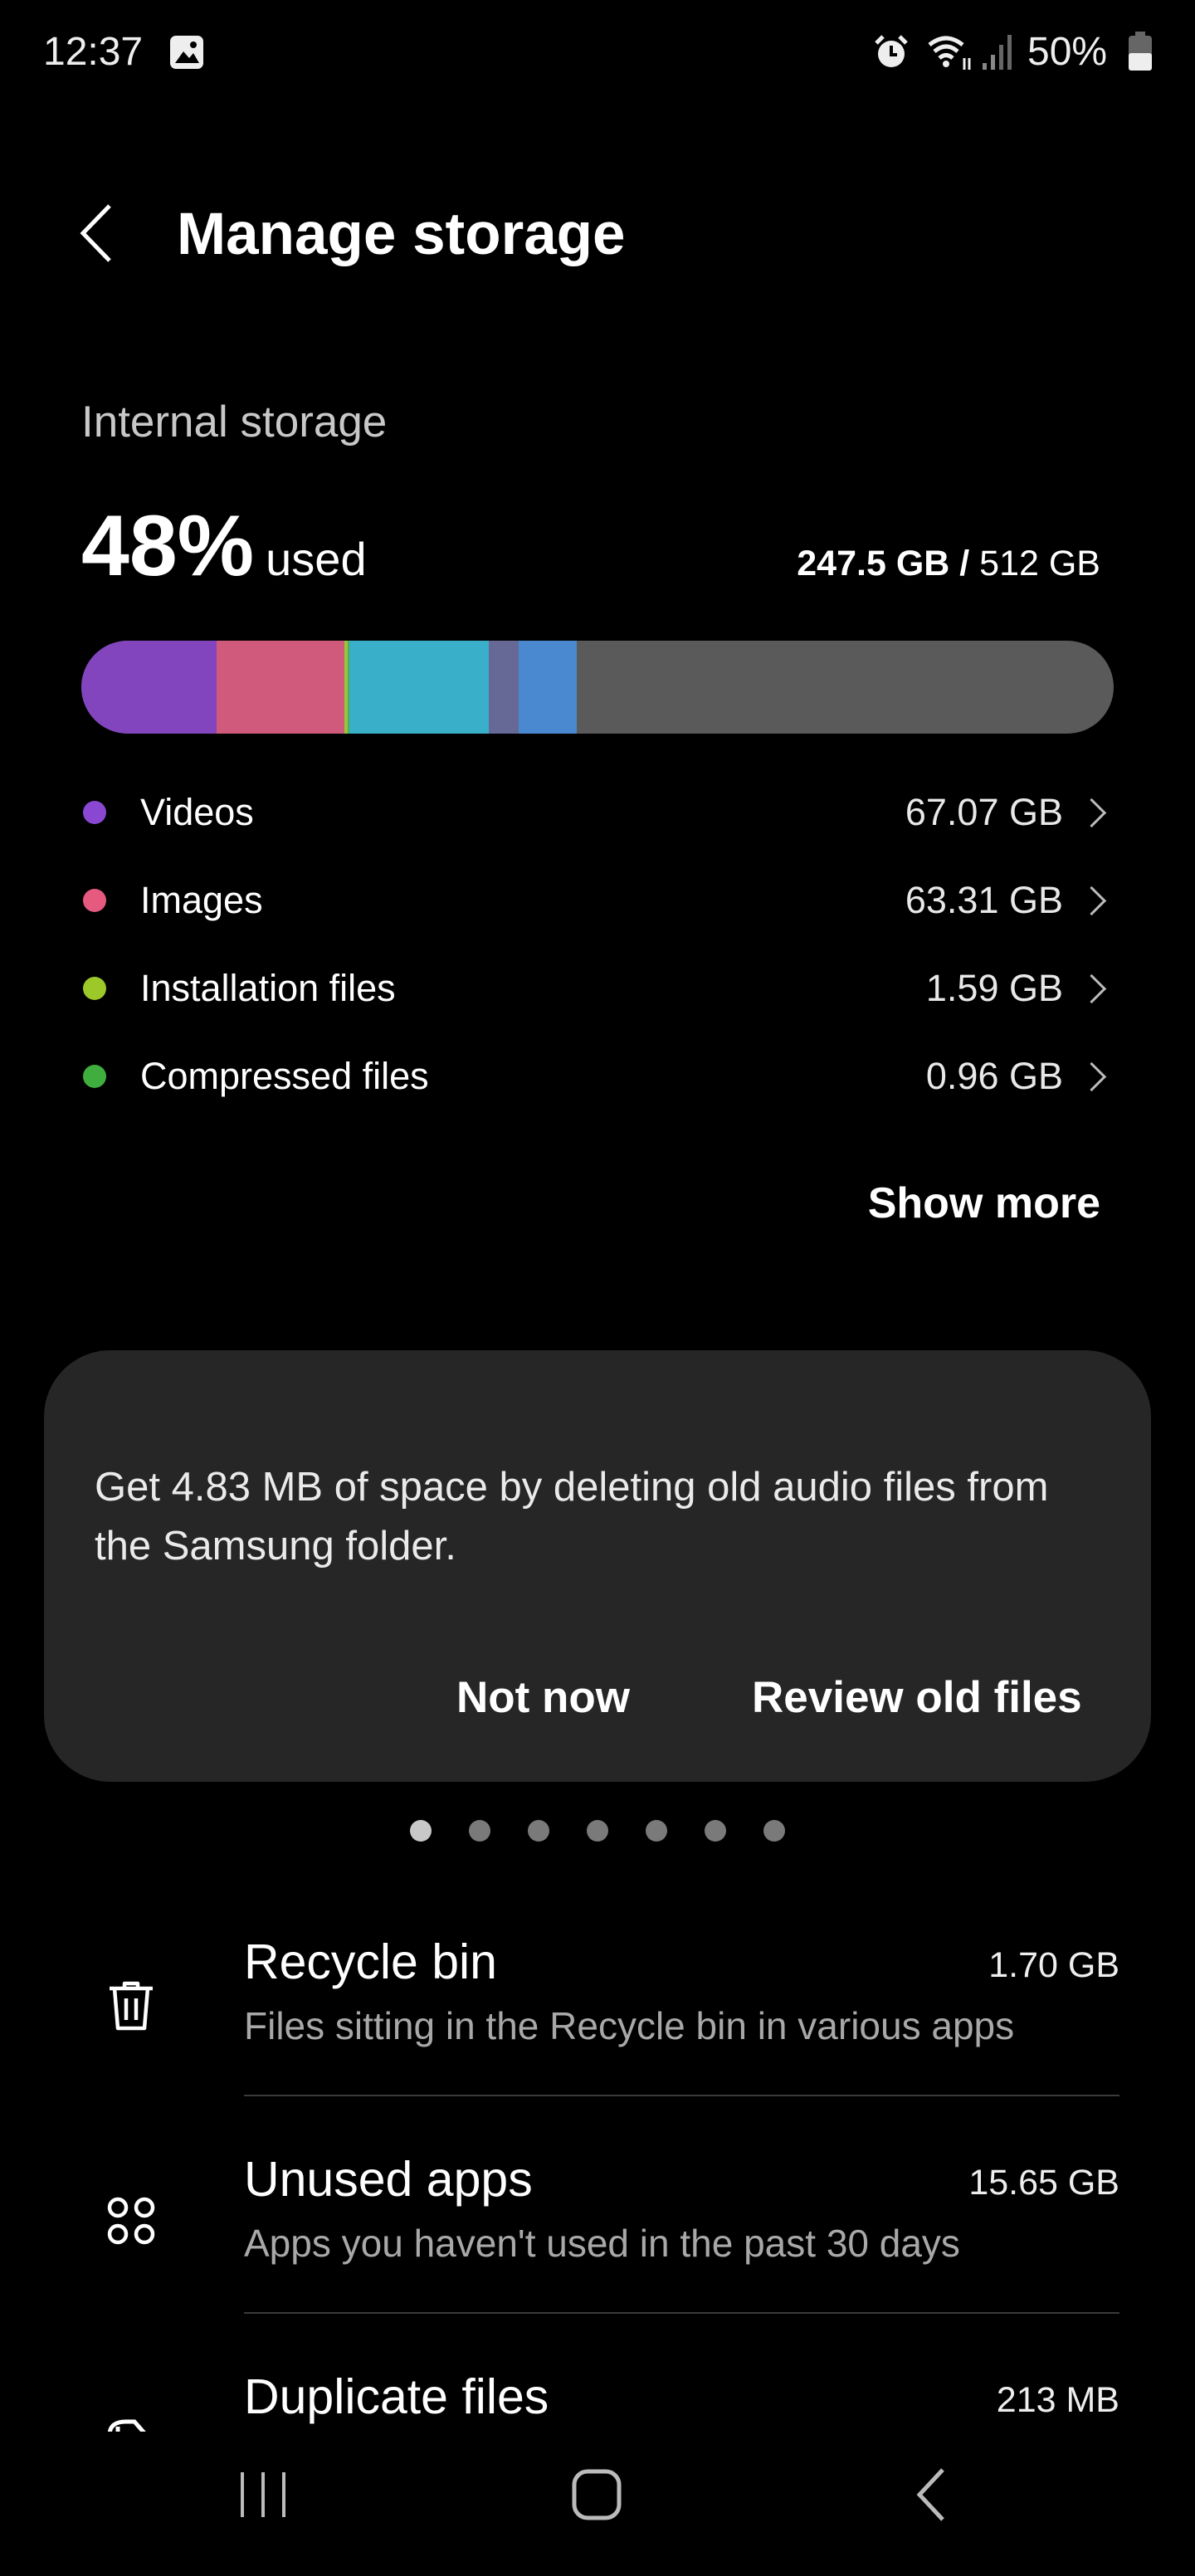 The image size is (1195, 2576). What do you see at coordinates (397, 2397) in the screenshot?
I see `item-title: Duplicate files` at bounding box center [397, 2397].